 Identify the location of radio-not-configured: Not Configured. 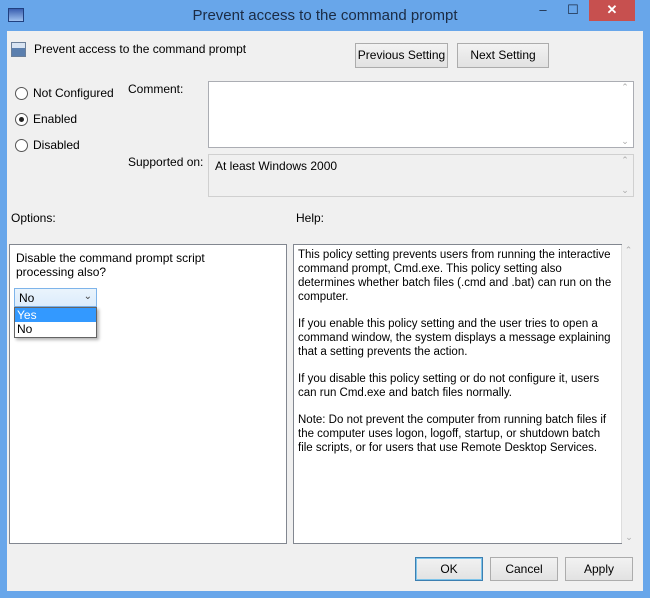
(64, 93).